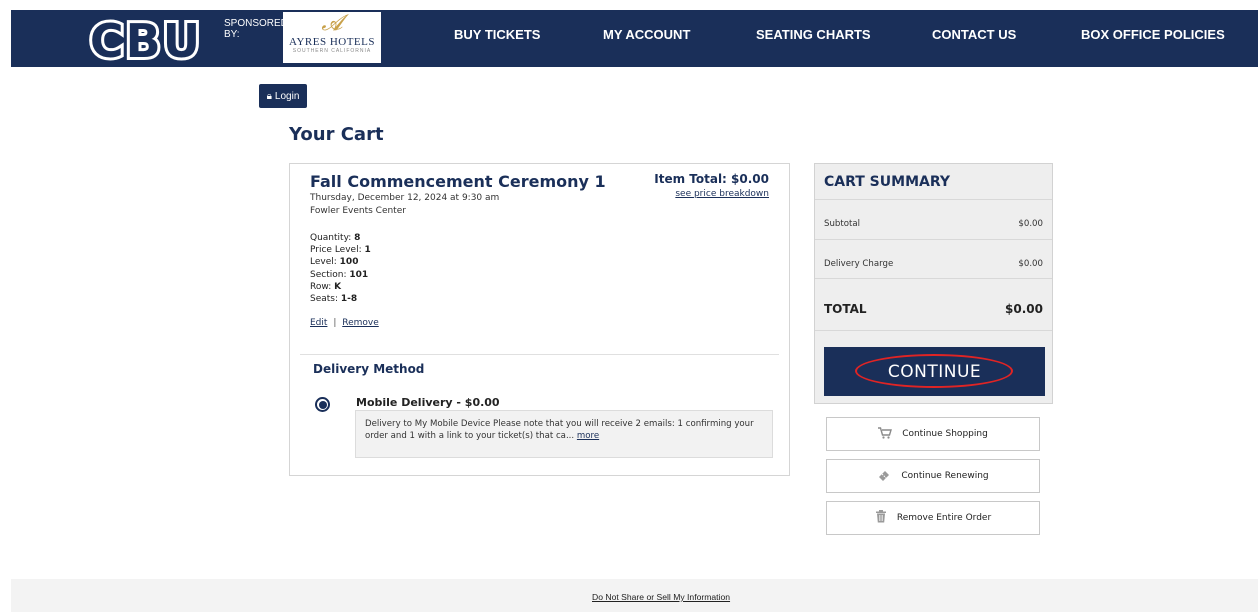  I want to click on detail-section: Section: 101, so click(339, 274).